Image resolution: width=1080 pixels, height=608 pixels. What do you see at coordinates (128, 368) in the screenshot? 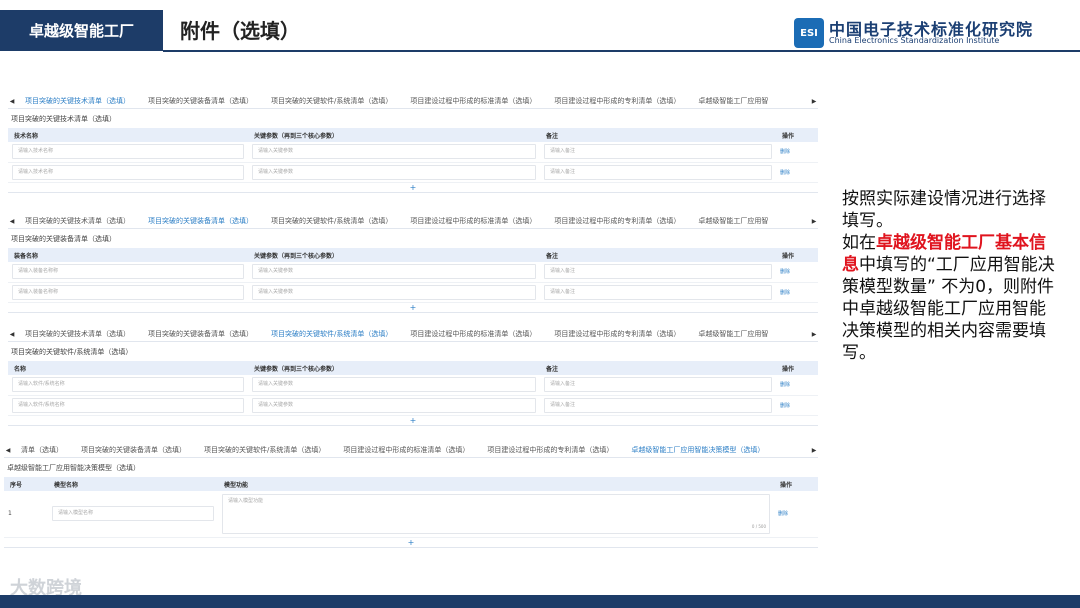
I see `col-header: 名称` at bounding box center [128, 368].